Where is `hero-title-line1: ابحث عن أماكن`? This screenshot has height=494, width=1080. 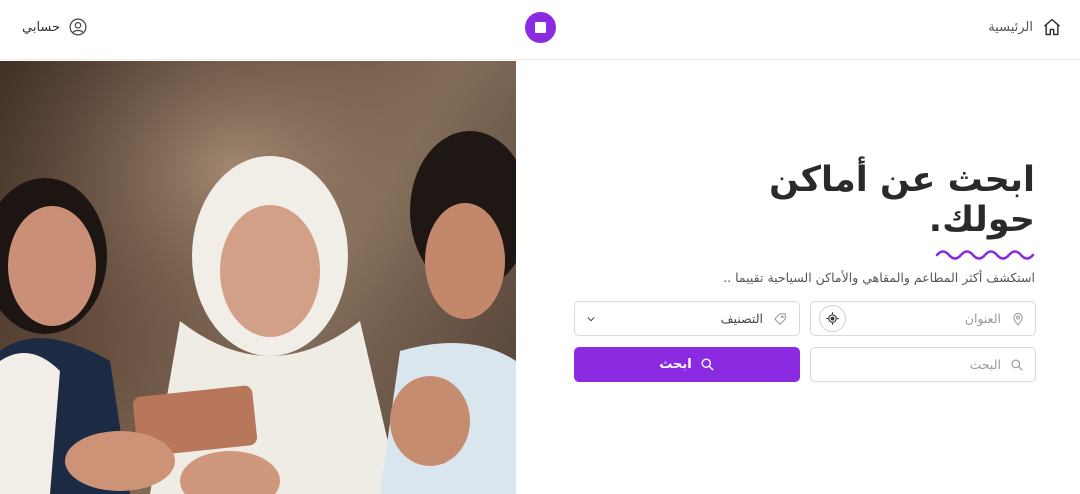 hero-title-line1: ابحث عن أماكن is located at coordinates (902, 180).